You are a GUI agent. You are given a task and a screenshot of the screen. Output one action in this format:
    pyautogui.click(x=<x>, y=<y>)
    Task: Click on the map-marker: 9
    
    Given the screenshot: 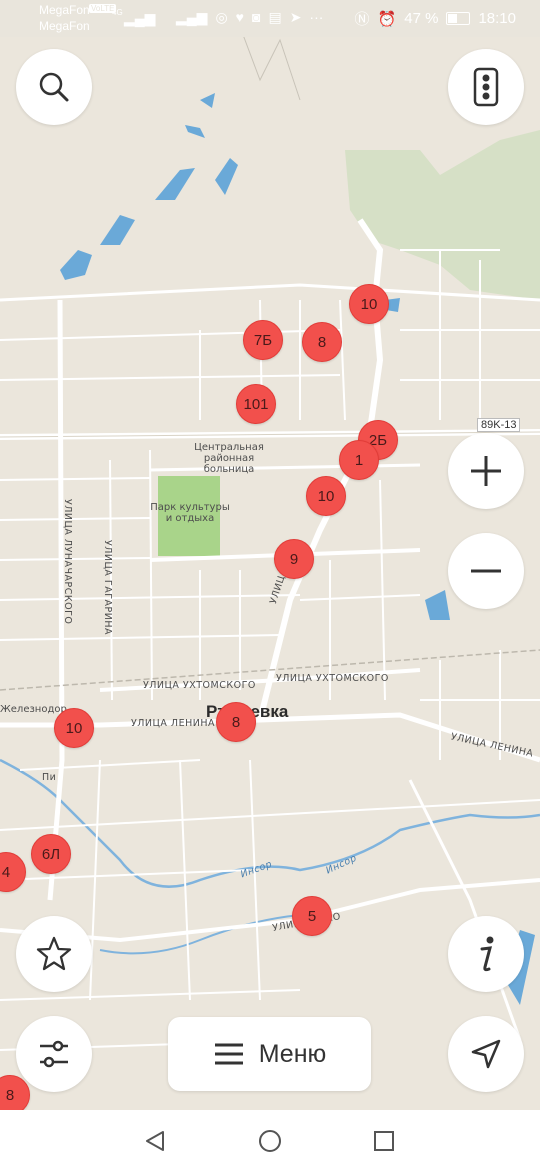 What is the action you would take?
    pyautogui.click(x=294, y=559)
    